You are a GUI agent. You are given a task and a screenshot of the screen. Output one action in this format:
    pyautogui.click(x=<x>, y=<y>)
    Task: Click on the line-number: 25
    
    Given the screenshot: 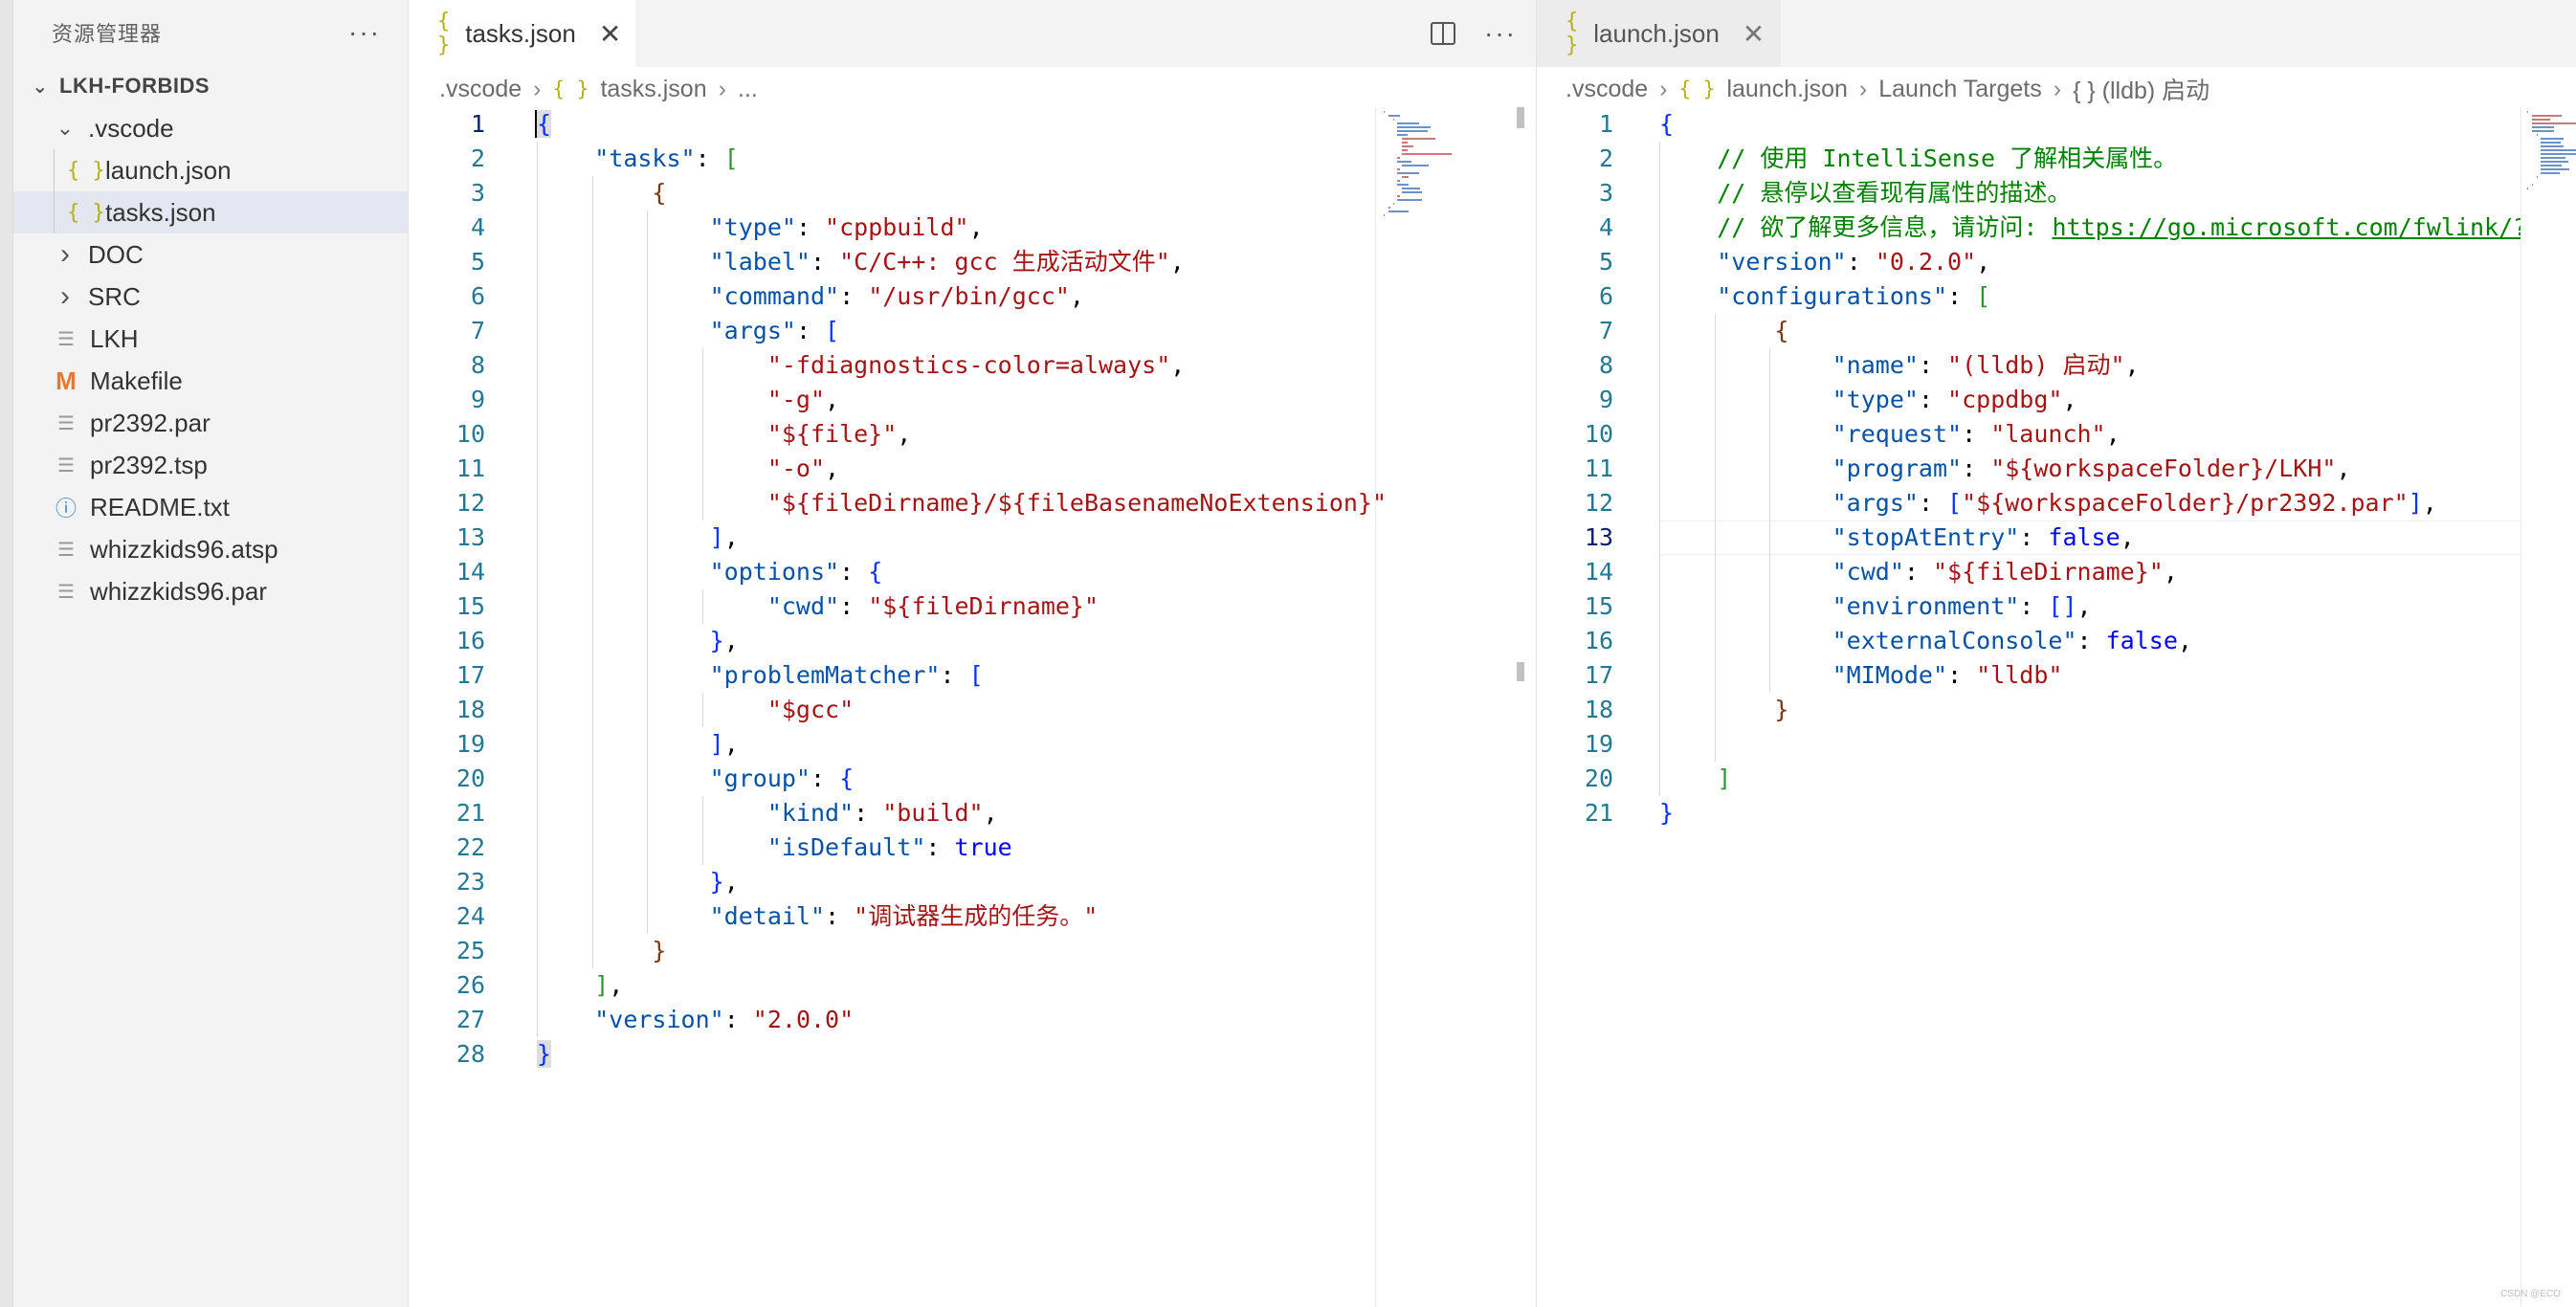 What is the action you would take?
    pyautogui.click(x=470, y=951)
    